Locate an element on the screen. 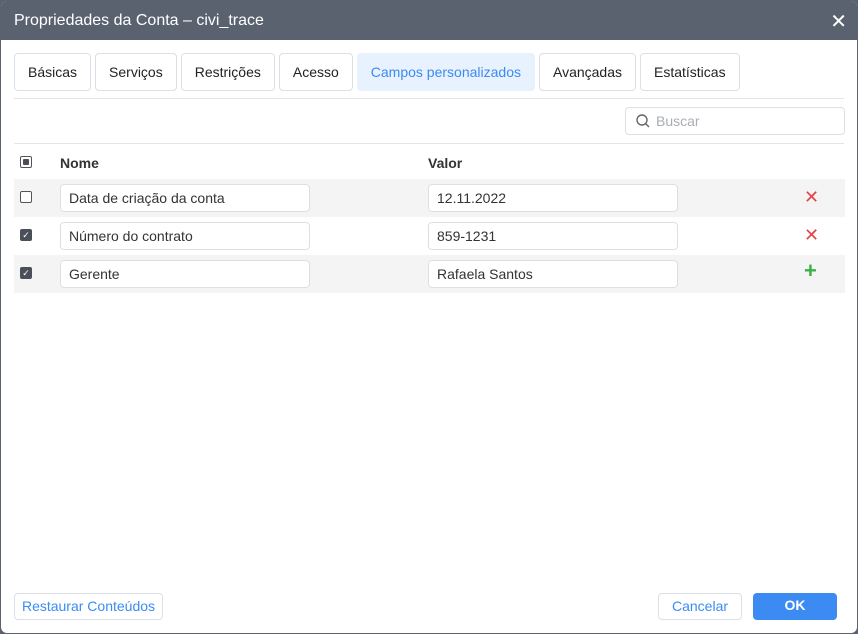 The image size is (858, 634). name-field: Número do contrato is located at coordinates (185, 236).